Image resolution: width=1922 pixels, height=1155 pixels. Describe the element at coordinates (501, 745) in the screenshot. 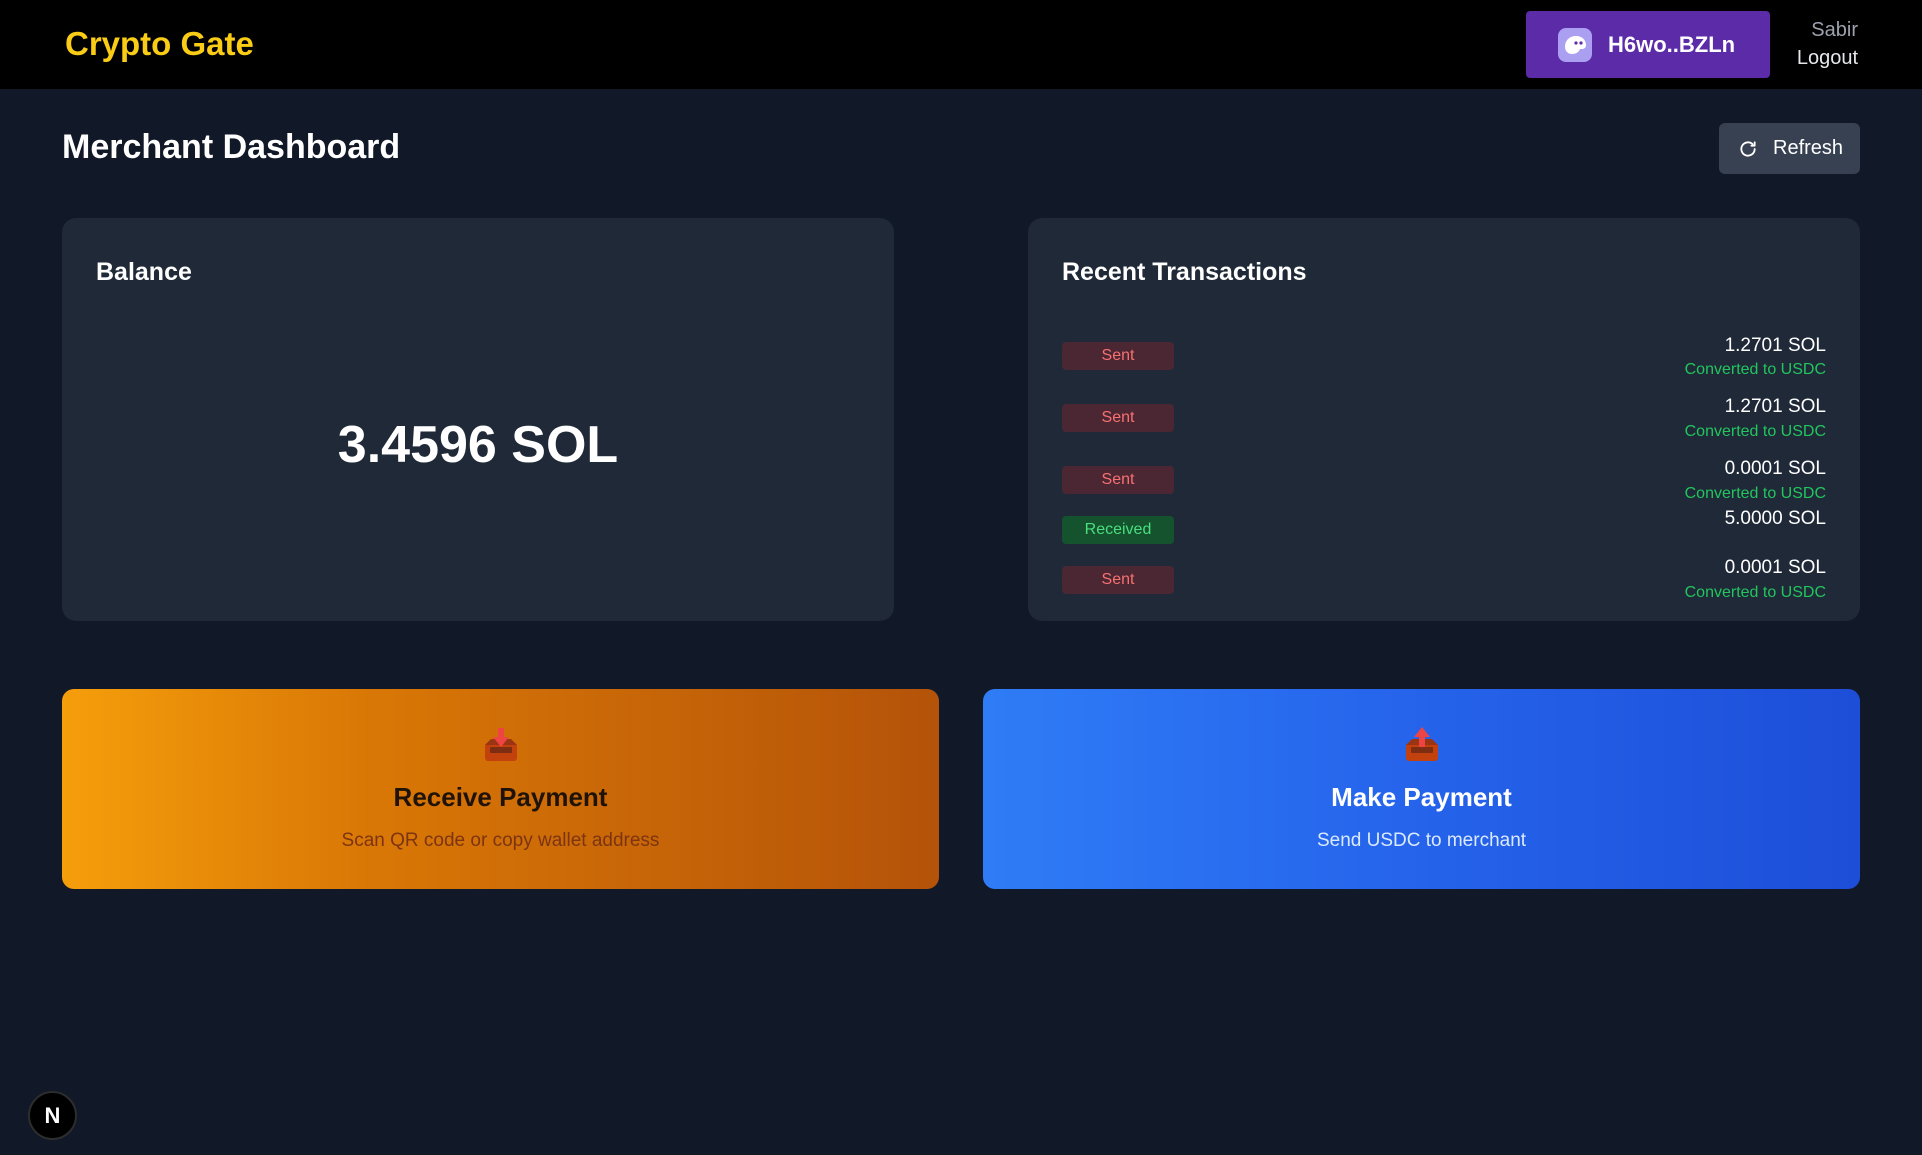

I see `inbox-tray-icon` at that location.